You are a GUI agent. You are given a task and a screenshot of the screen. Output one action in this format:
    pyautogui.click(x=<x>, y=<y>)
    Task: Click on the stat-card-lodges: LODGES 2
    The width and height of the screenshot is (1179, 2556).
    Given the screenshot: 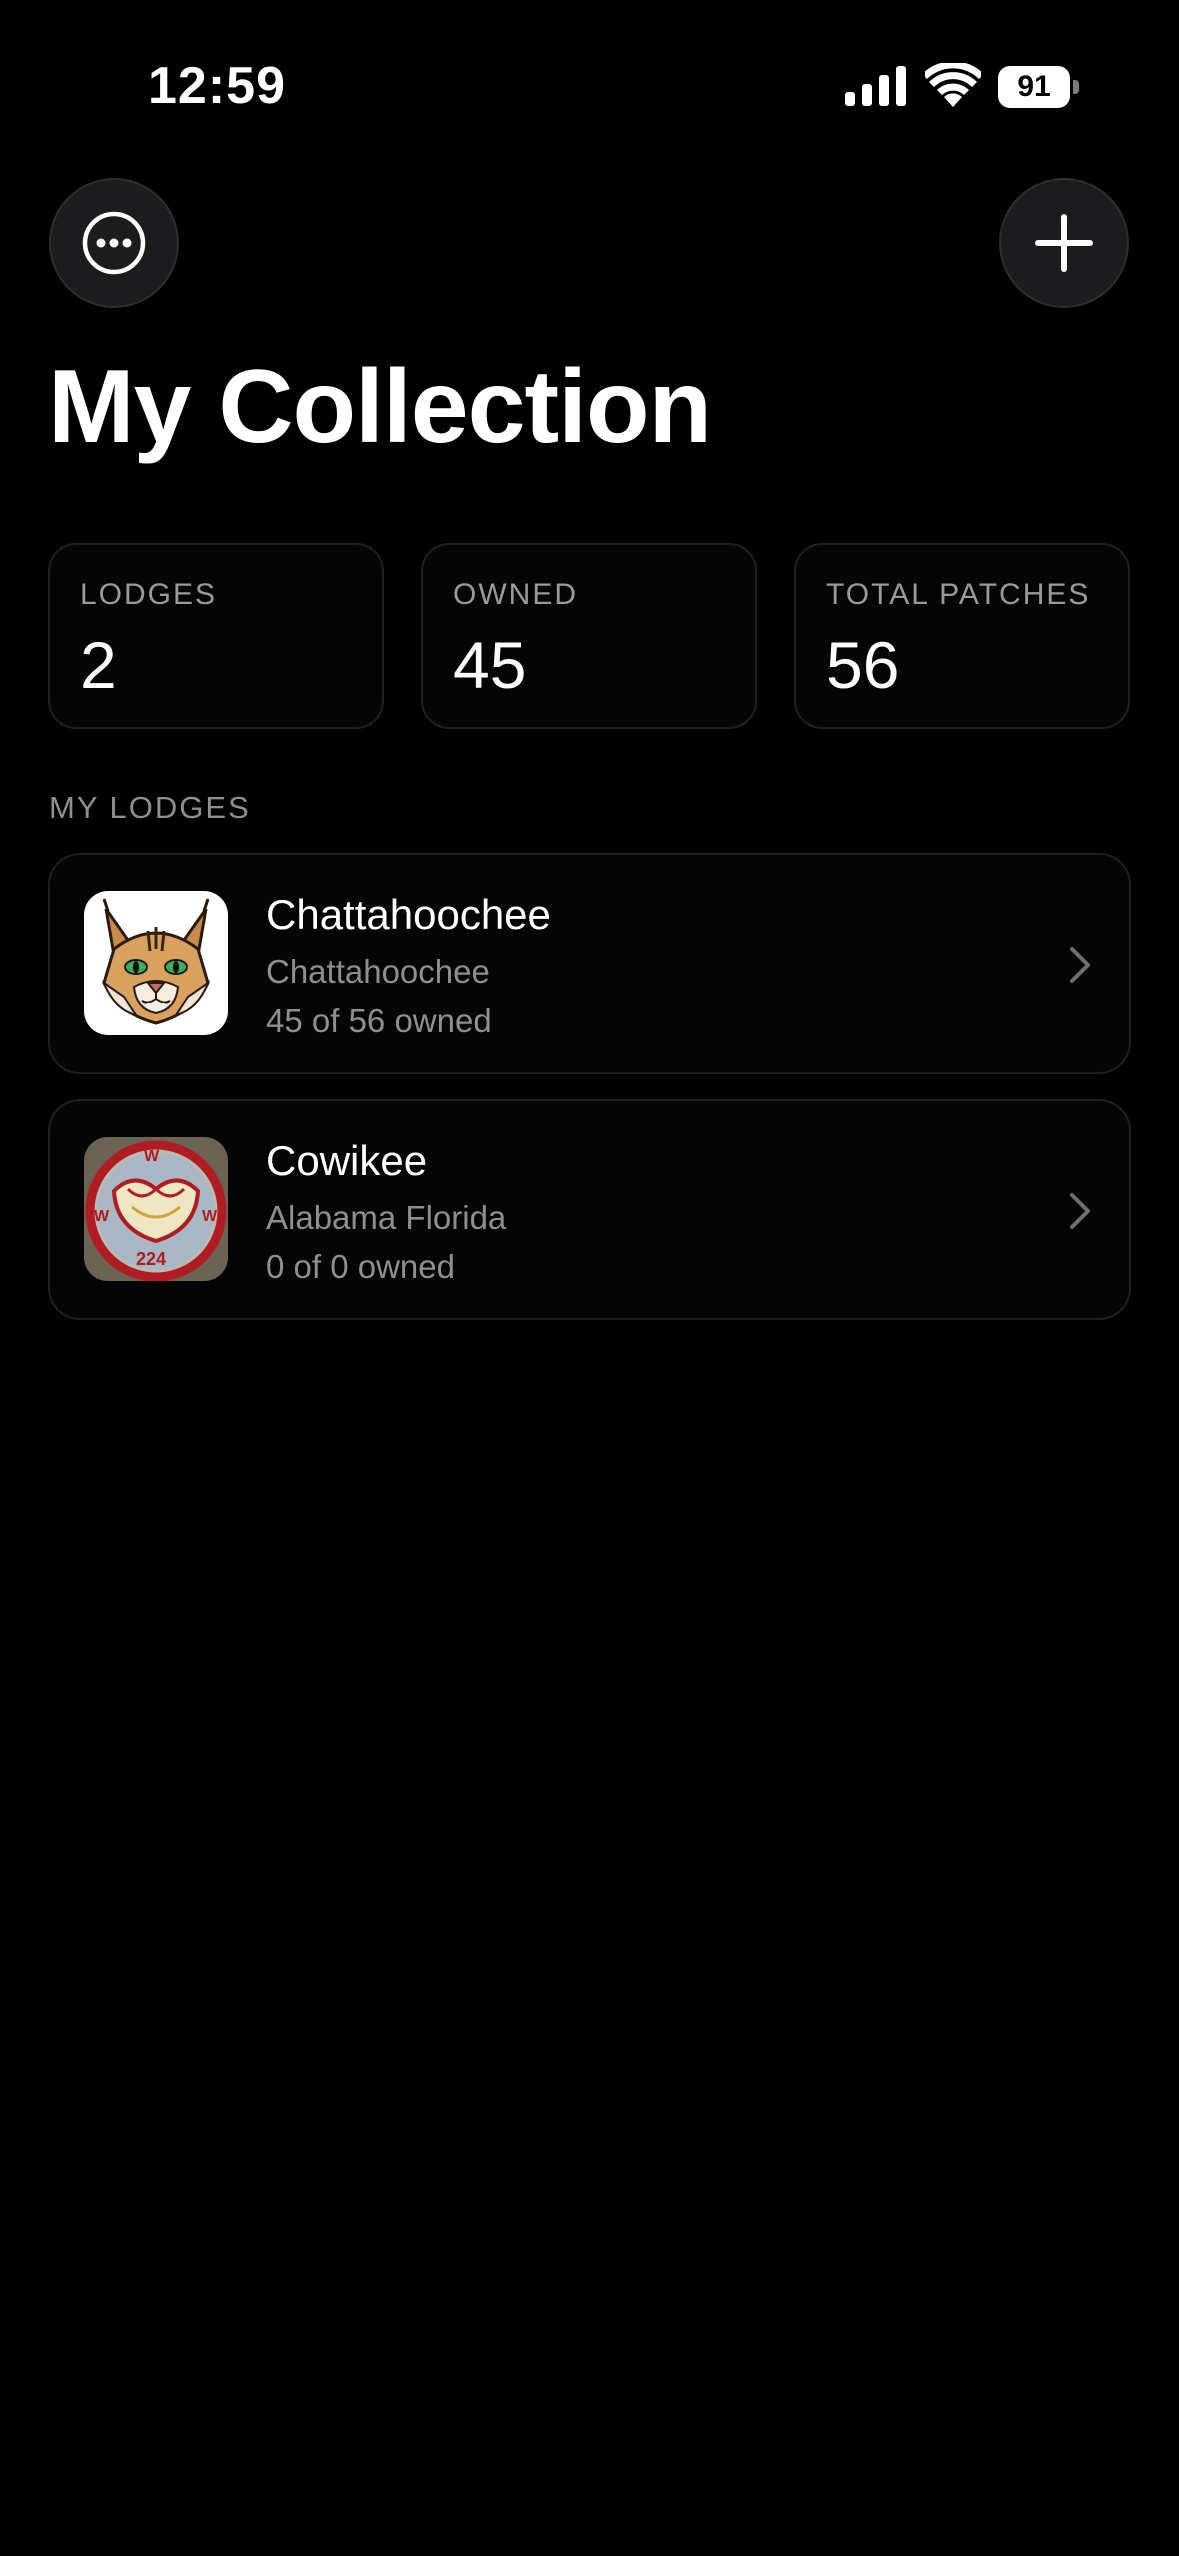 What is the action you would take?
    pyautogui.click(x=216, y=636)
    